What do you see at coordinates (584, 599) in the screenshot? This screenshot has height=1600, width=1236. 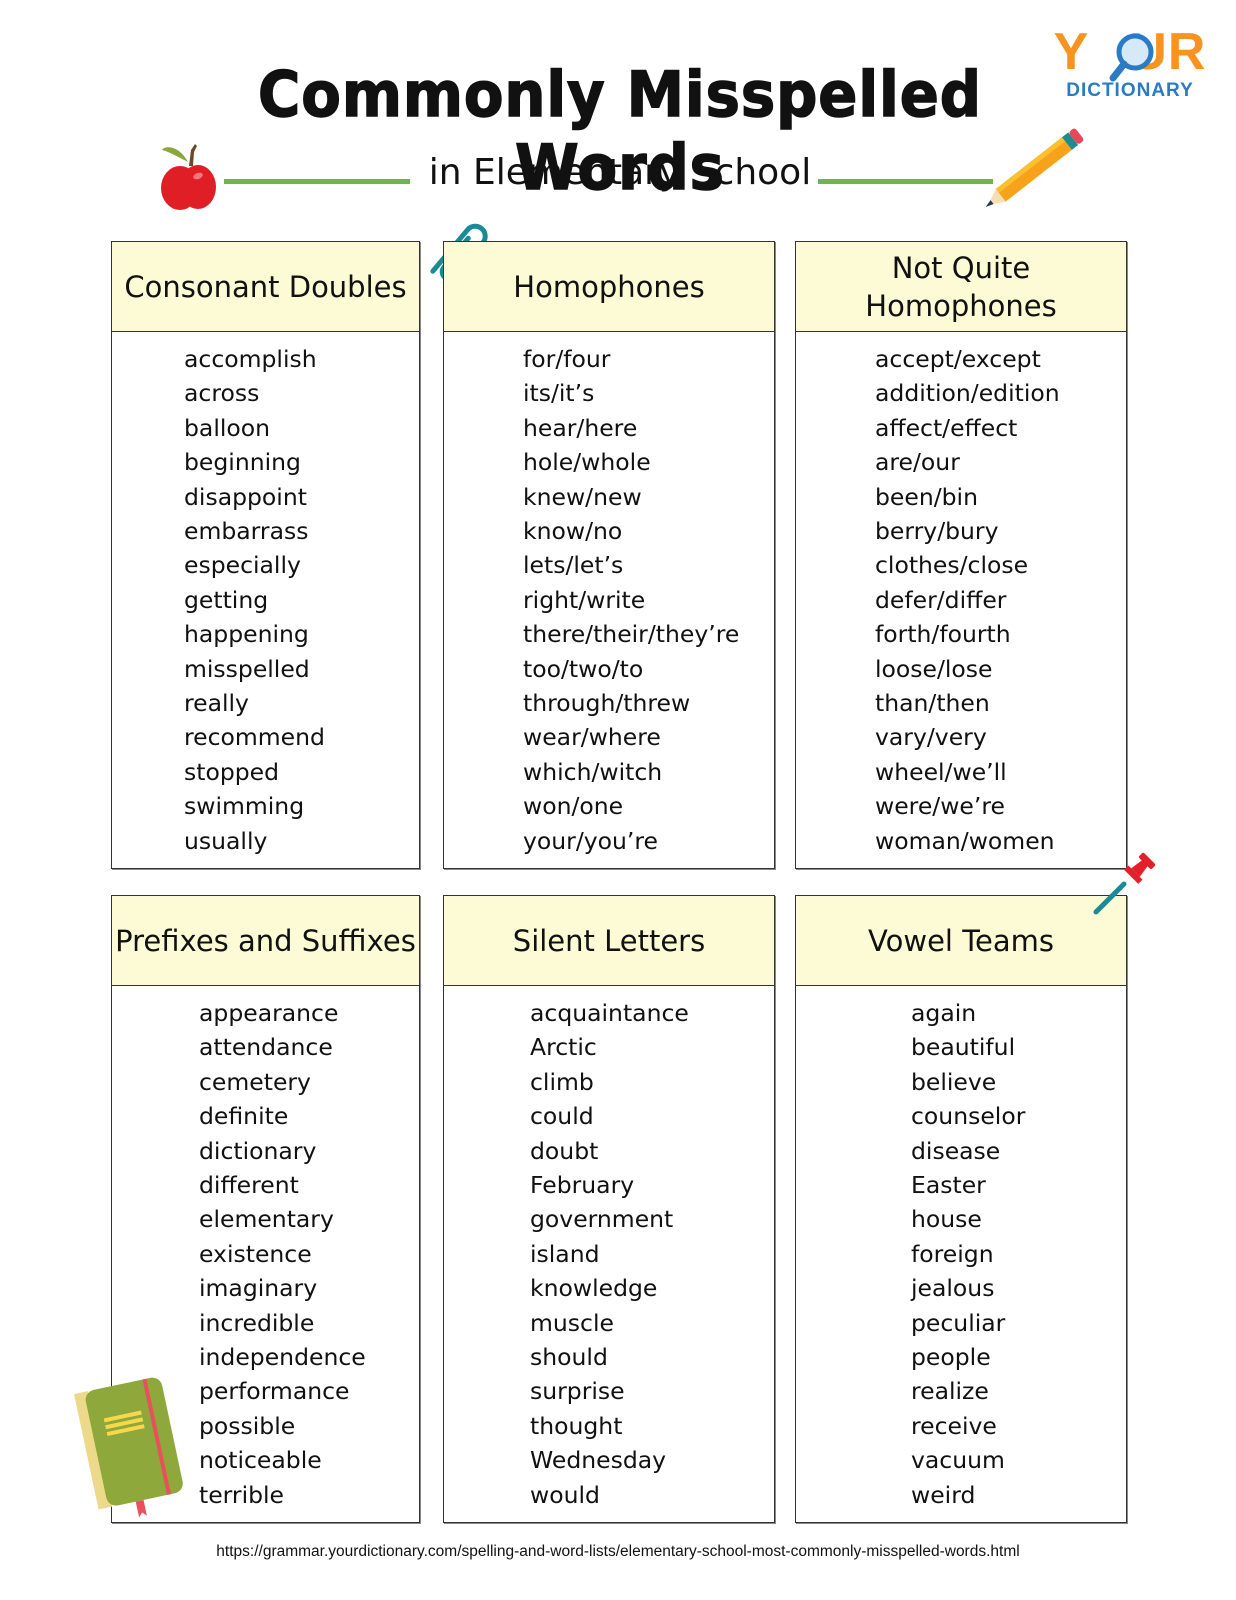 I see `word-item: right/write` at bounding box center [584, 599].